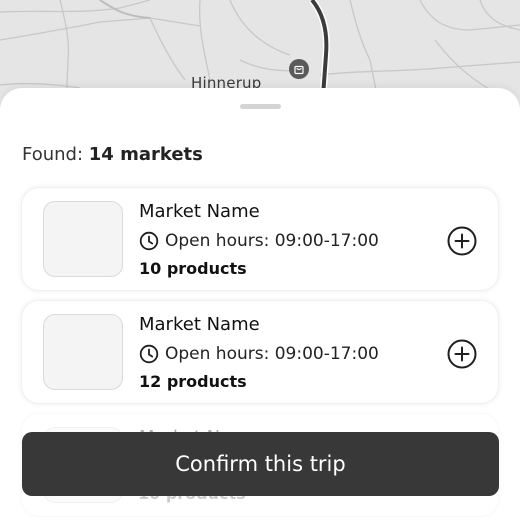 The height and width of the screenshot is (520, 520). I want to click on found-summary: Found: 14 markets, so click(112, 154).